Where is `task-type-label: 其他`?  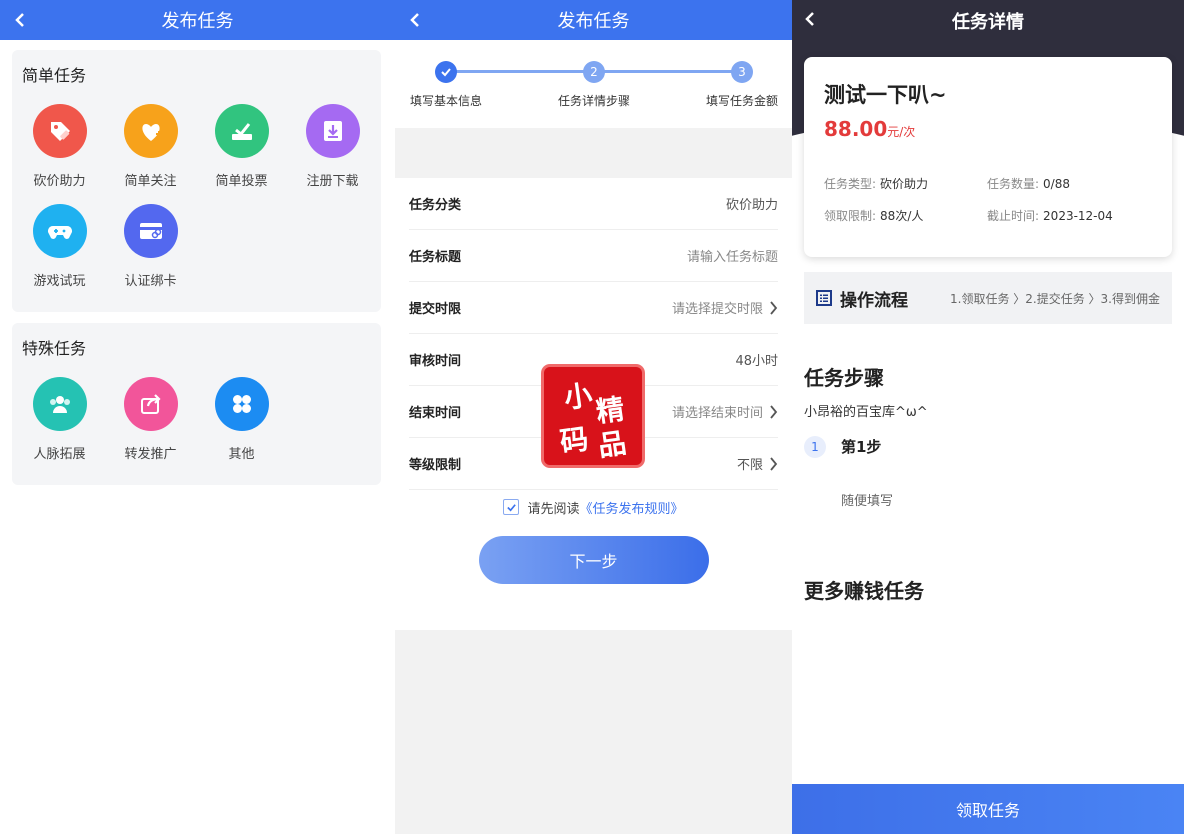
task-type-label: 其他 is located at coordinates (241, 454).